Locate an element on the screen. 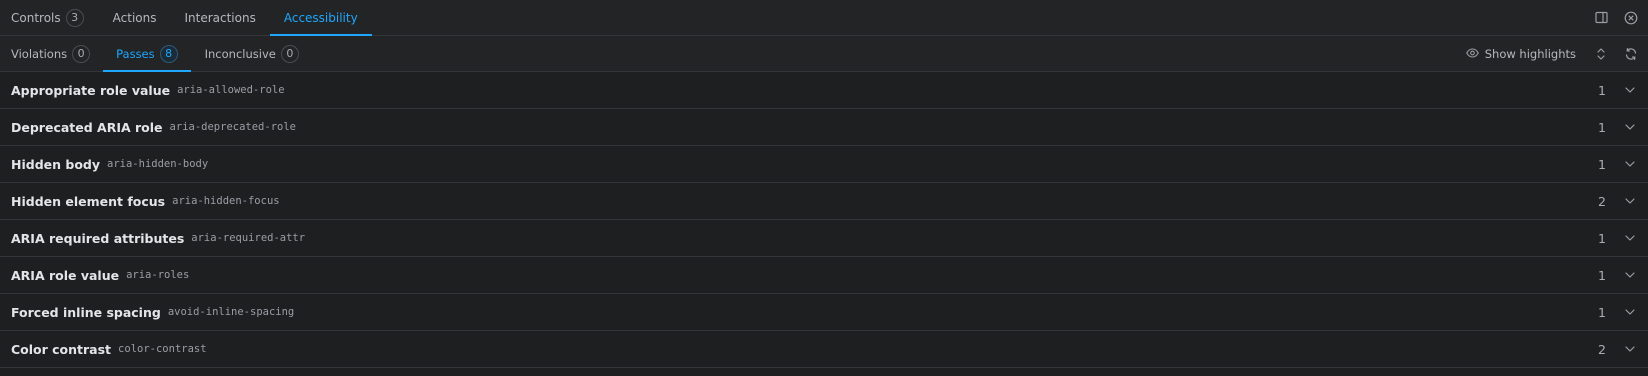 The height and width of the screenshot is (376, 1648). tab-accessibility: Accessibility is located at coordinates (320, 18).